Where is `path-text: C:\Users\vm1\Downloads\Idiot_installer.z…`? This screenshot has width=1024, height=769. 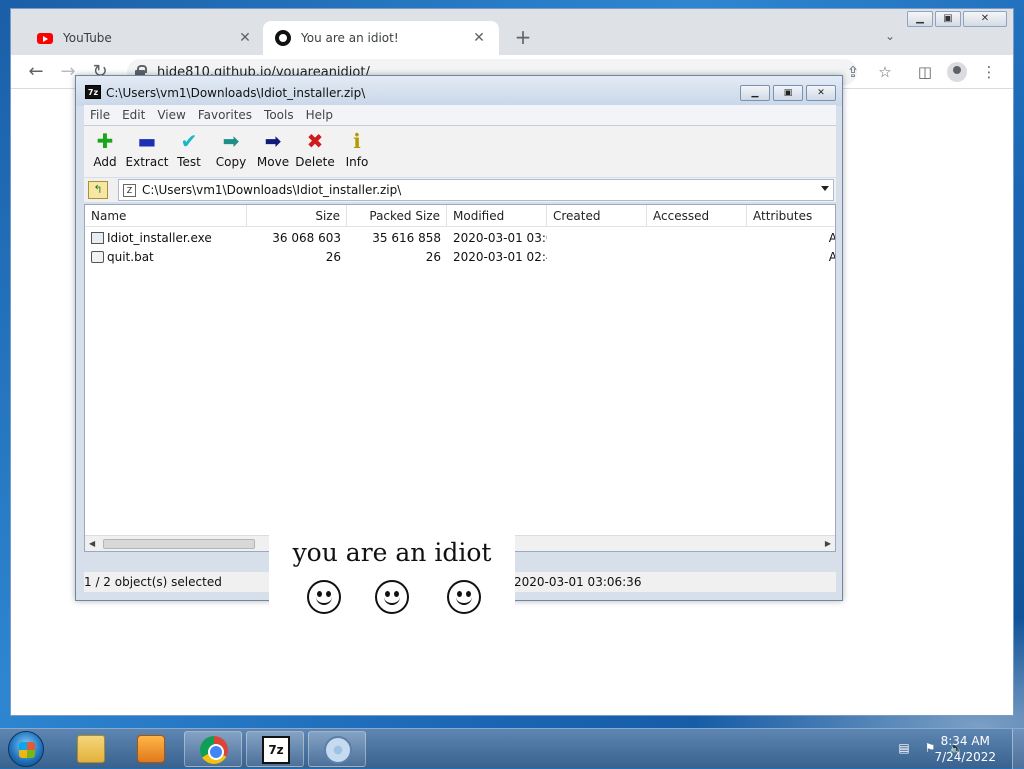 path-text: C:\Users\vm1\Downloads\Idiot_installer.z… is located at coordinates (272, 190).